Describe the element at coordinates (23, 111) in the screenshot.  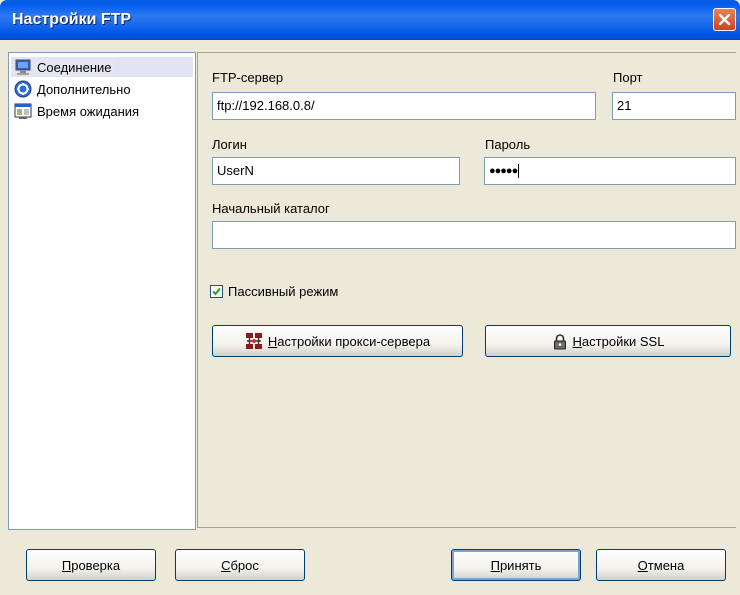
I see `timeout-window-icon` at that location.